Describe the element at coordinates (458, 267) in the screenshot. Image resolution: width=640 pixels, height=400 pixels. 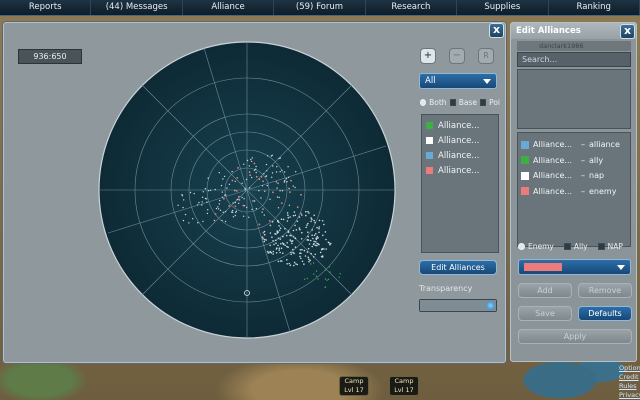
I see `edit-alliances-button: Edit Alliances` at that location.